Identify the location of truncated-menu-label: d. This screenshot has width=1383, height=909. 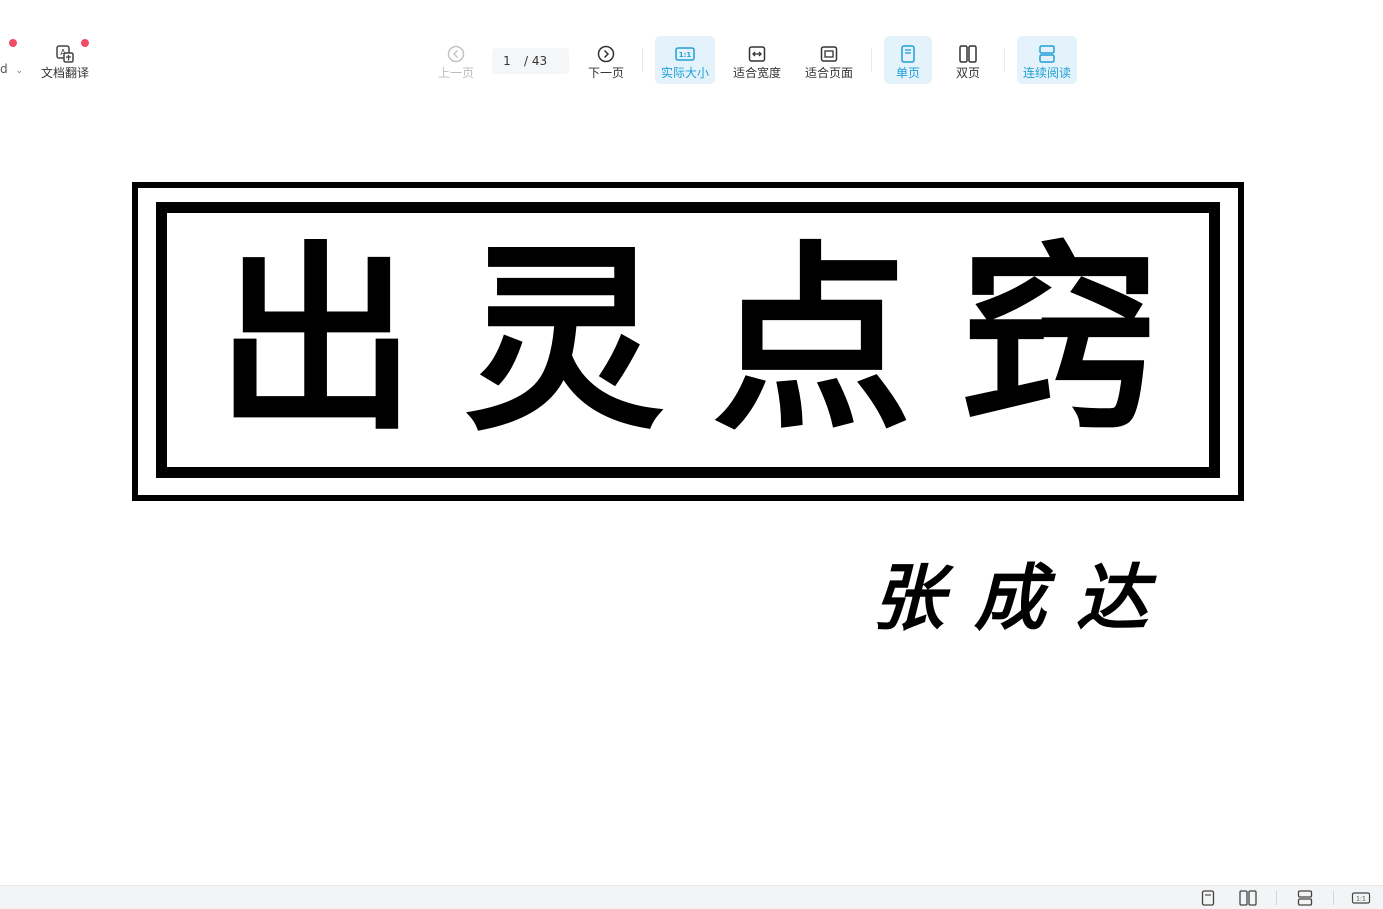
(4, 69).